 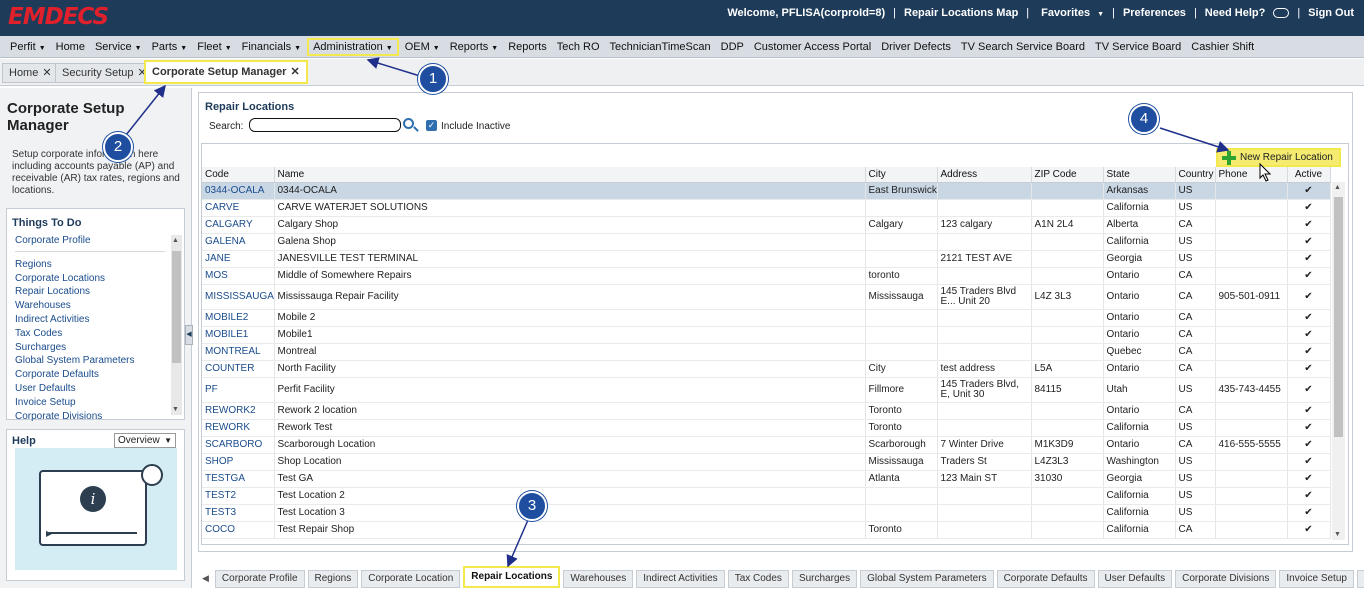 What do you see at coordinates (1144, 119) in the screenshot?
I see `callout-4: 4` at bounding box center [1144, 119].